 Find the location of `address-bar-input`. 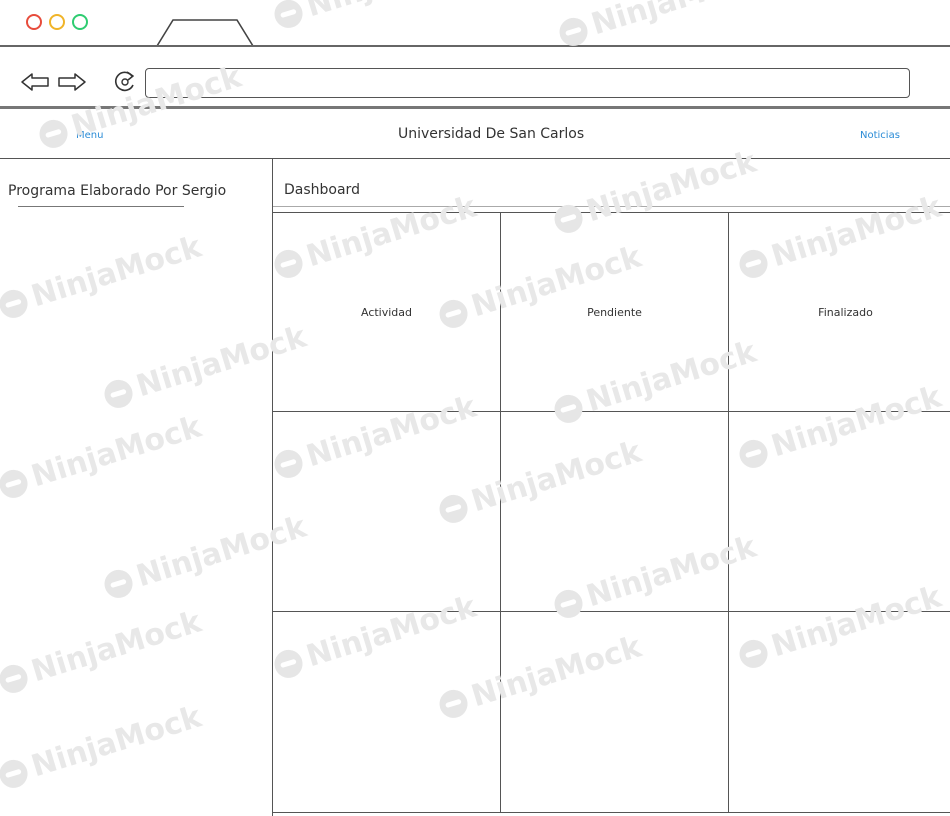

address-bar-input is located at coordinates (527, 83).